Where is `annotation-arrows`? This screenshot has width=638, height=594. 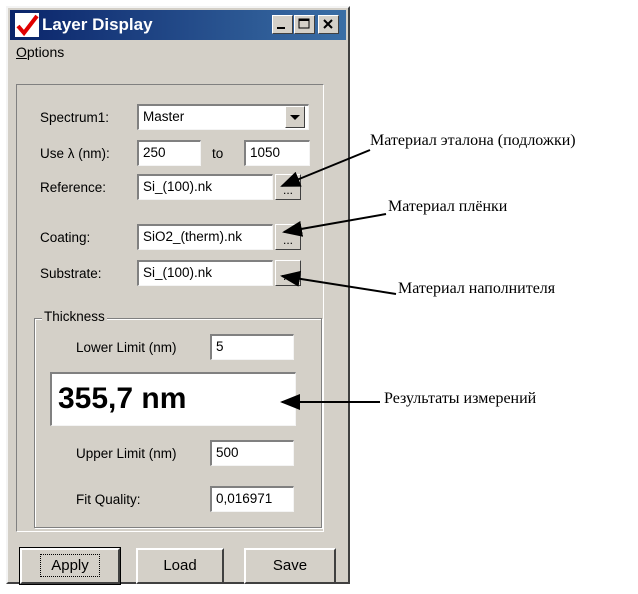
annotation-arrows is located at coordinates (338, 279).